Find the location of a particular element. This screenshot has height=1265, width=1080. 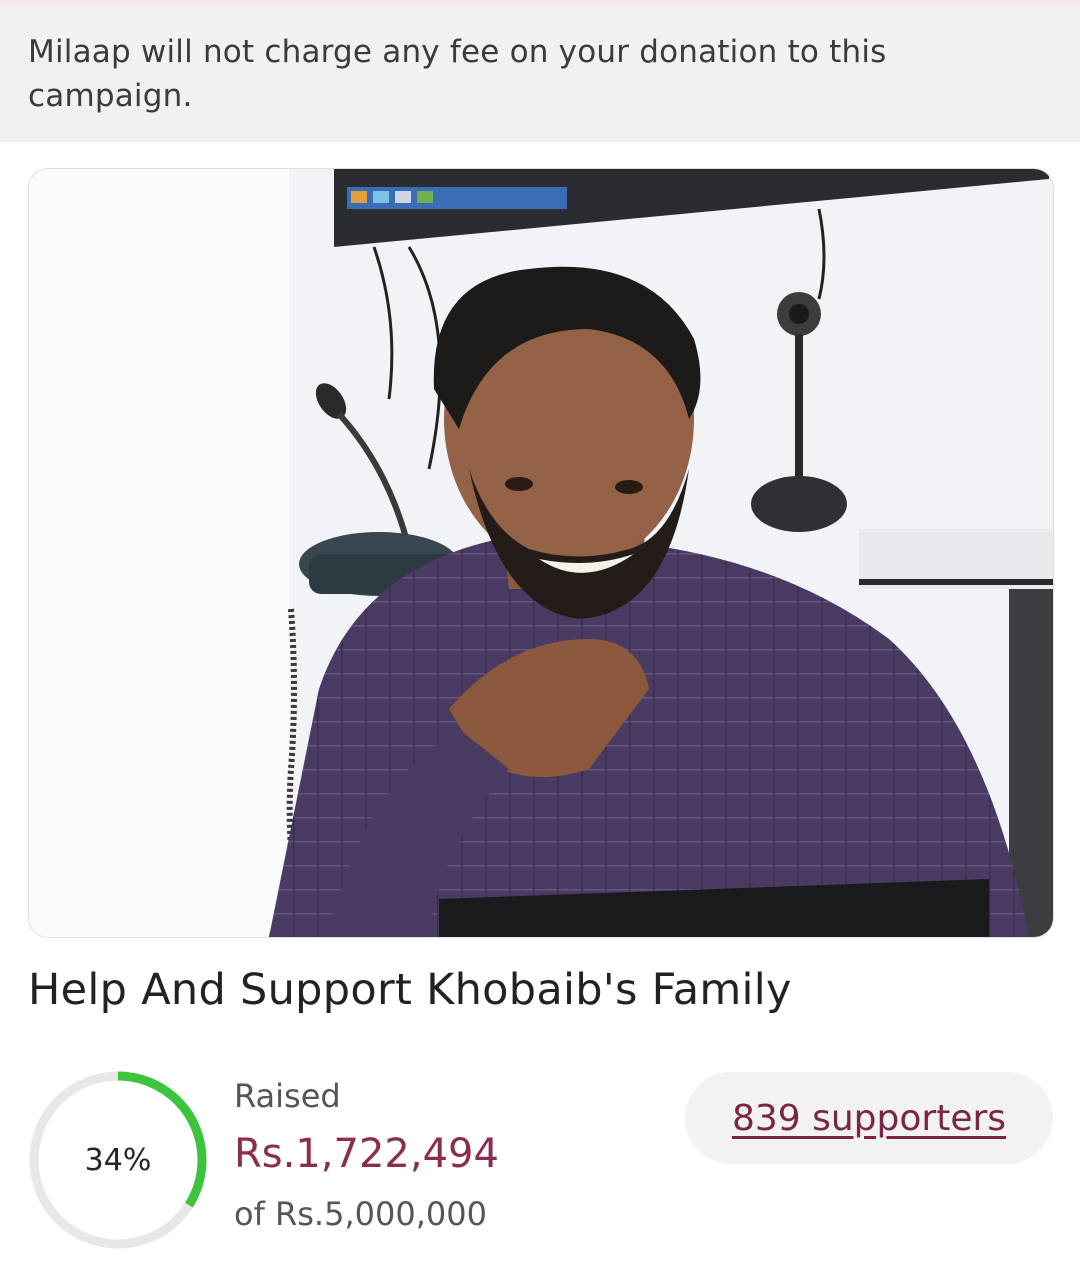

campaign-title: Help And Support Khobaib's Family is located at coordinates (410, 990).